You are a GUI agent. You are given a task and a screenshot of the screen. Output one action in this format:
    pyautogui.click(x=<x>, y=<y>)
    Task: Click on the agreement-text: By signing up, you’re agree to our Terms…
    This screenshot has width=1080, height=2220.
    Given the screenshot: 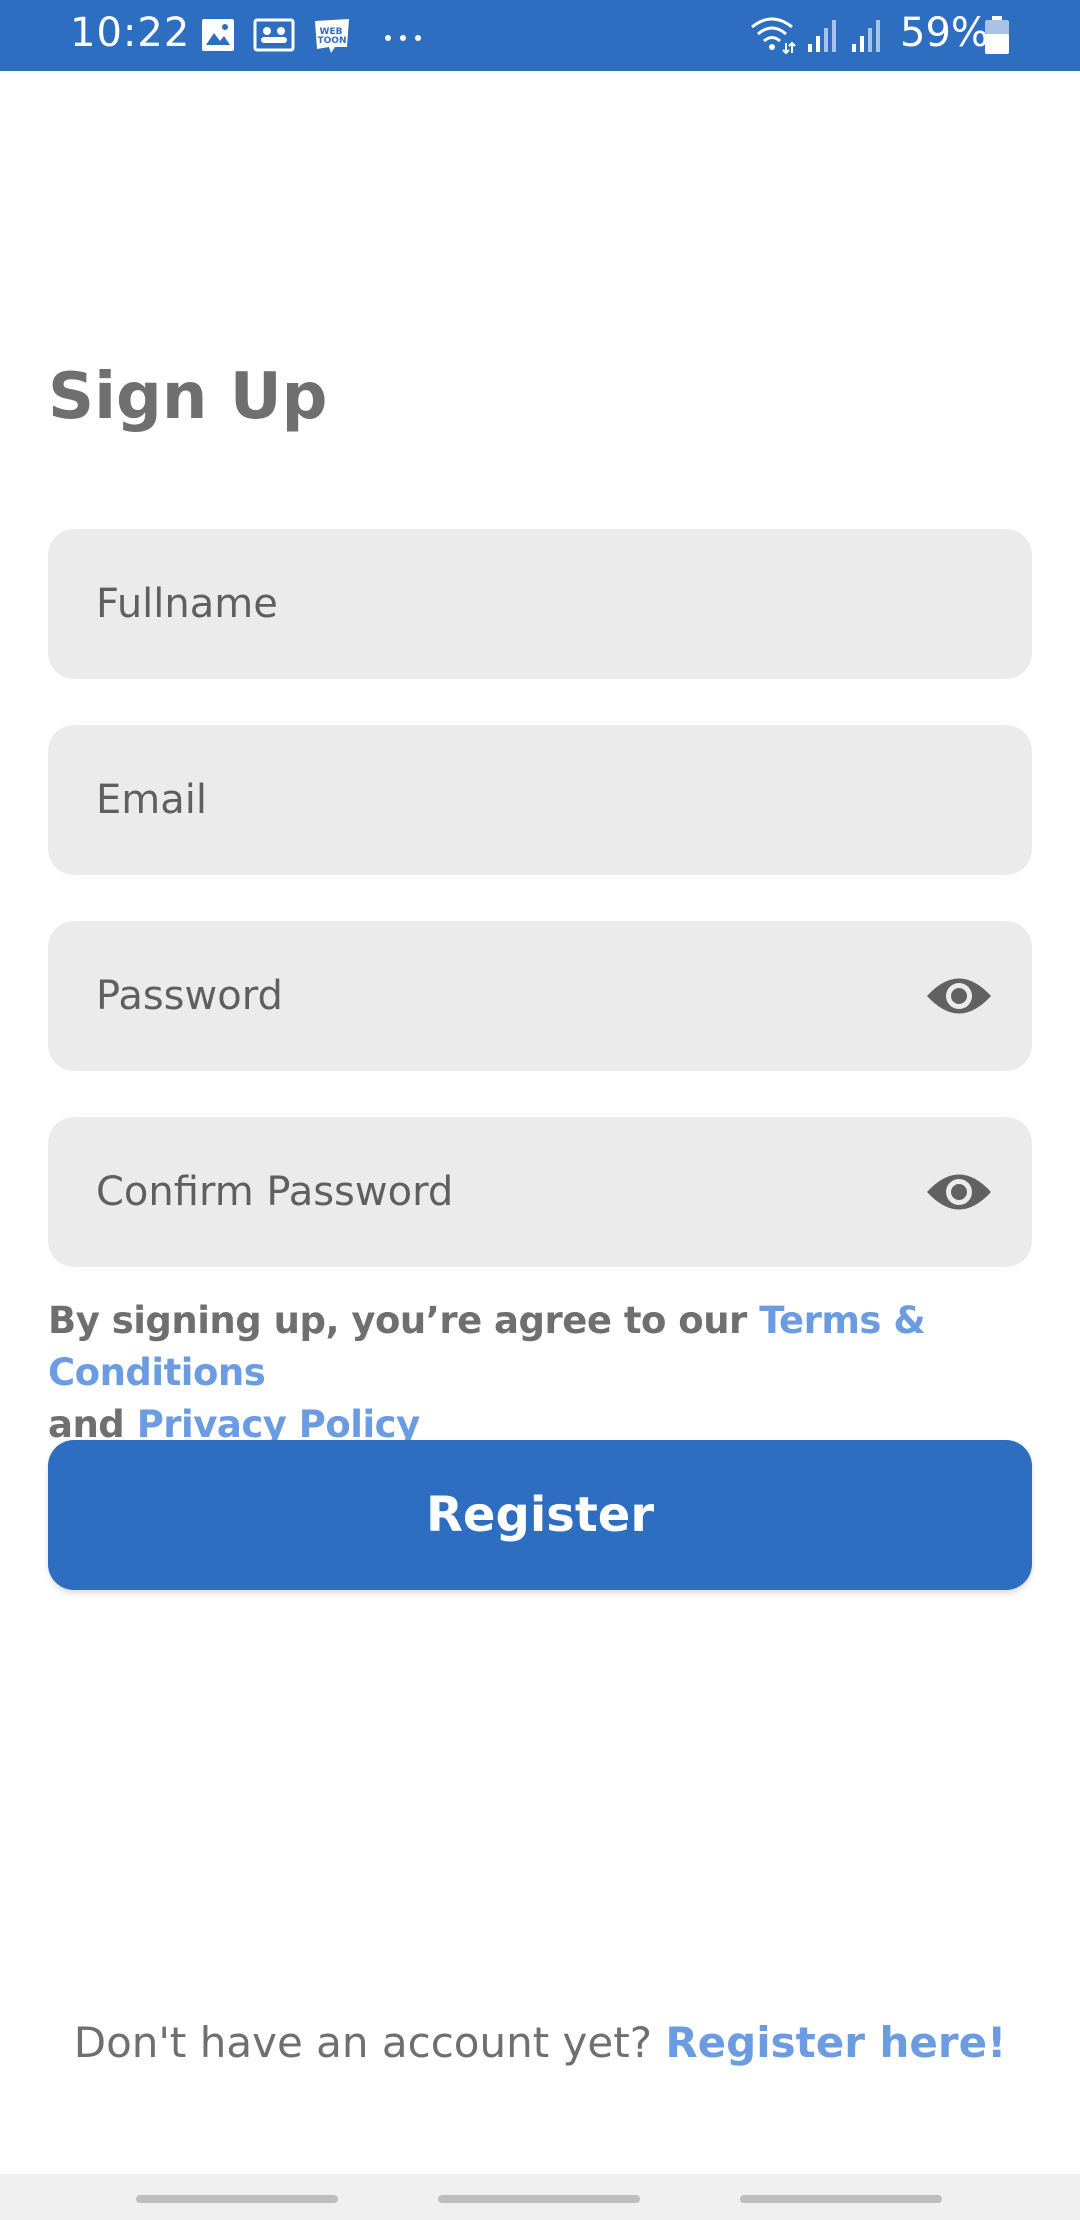 What is the action you would take?
    pyautogui.click(x=548, y=1373)
    